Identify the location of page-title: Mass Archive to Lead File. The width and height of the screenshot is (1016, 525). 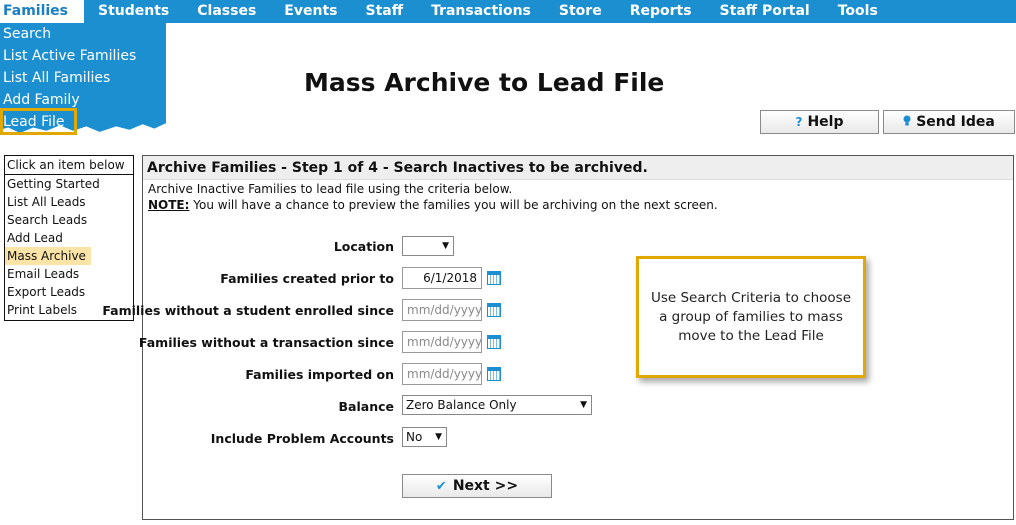
(484, 82).